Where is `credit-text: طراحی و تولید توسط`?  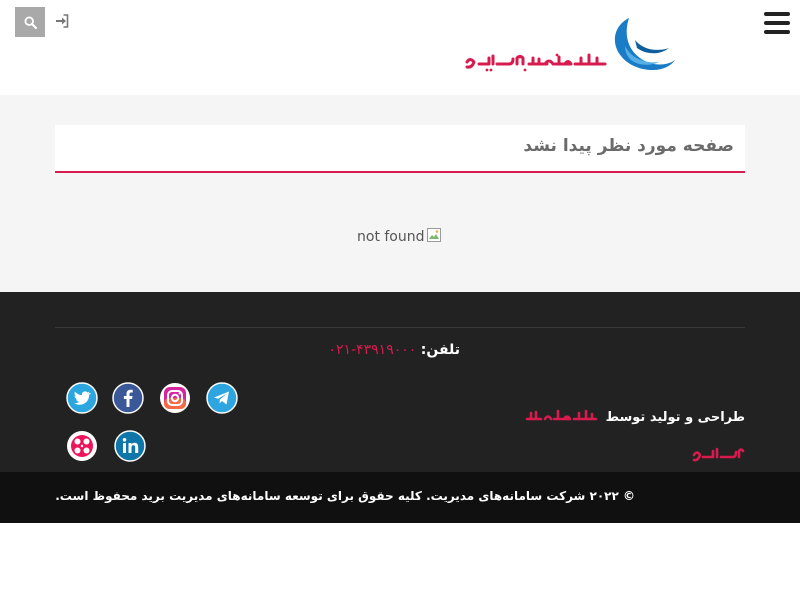
credit-text: طراحی و تولید توسط is located at coordinates (675, 417).